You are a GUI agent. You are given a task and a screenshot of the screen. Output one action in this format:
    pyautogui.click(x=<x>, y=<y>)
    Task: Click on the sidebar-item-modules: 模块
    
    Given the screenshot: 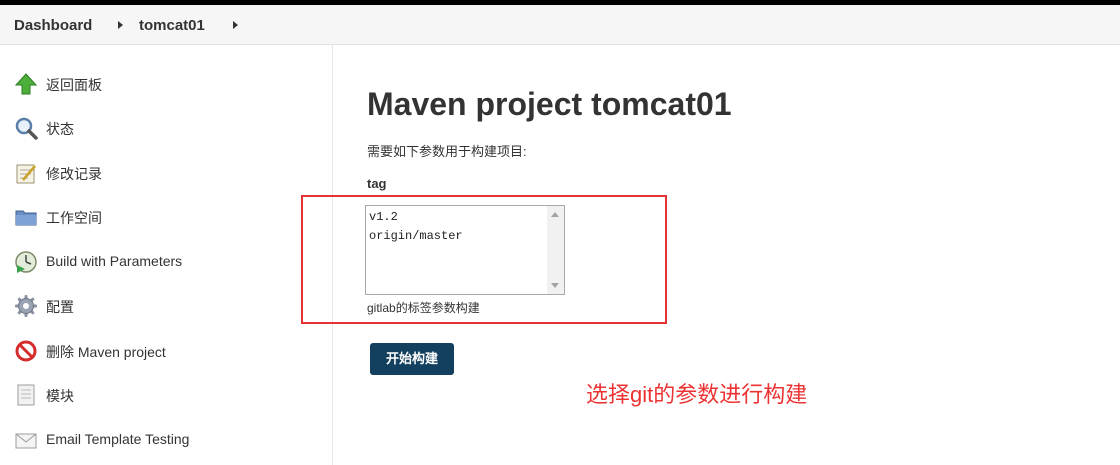 What is the action you would take?
    pyautogui.click(x=166, y=395)
    